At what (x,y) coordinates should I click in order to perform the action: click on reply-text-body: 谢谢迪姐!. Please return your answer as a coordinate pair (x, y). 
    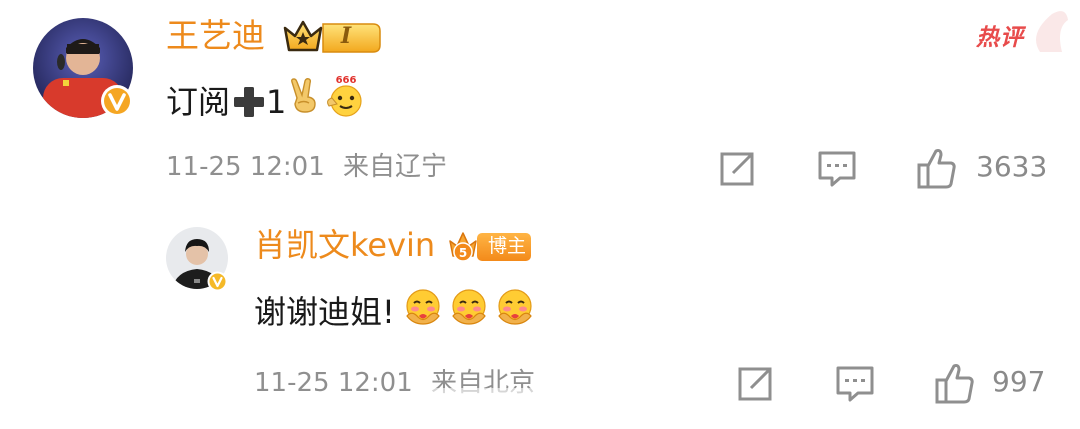
    Looking at the image, I should click on (324, 311).